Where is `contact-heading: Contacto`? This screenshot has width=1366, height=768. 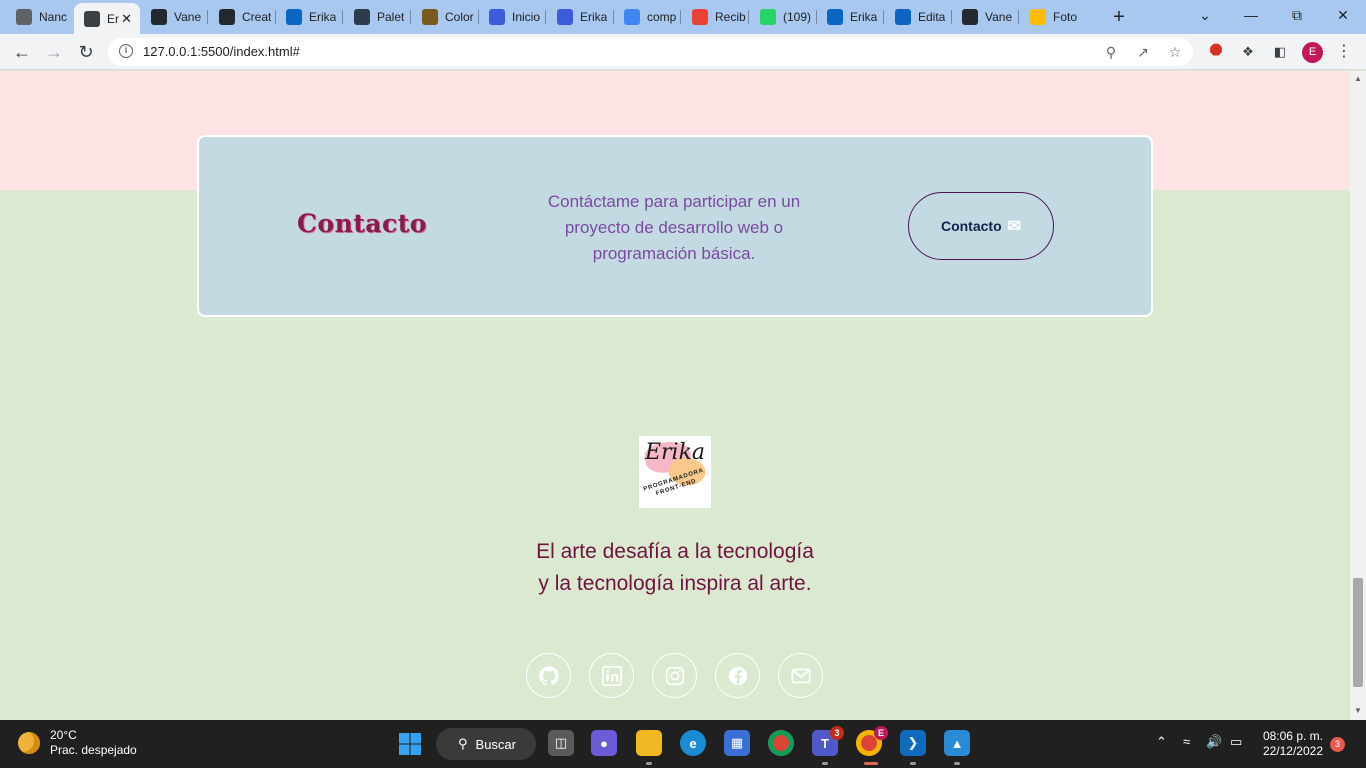
contact-heading: Contacto is located at coordinates (362, 223).